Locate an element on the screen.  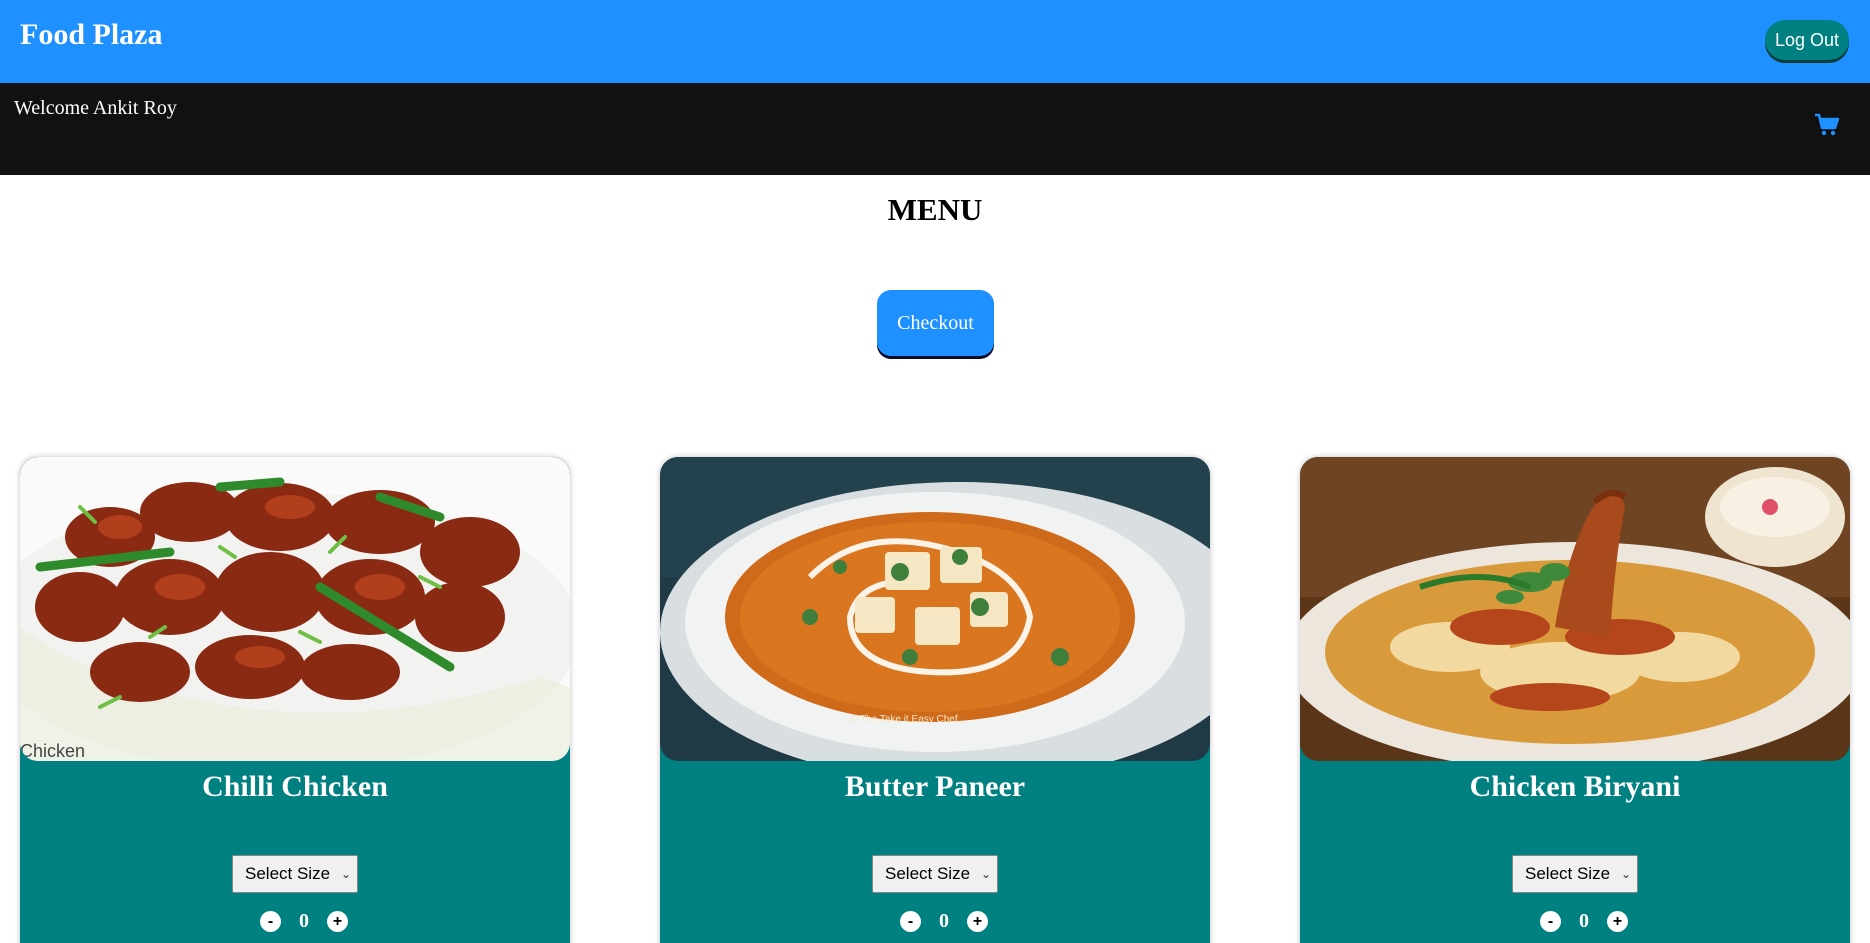
brand-title: Food Plaza is located at coordinates (91, 34).